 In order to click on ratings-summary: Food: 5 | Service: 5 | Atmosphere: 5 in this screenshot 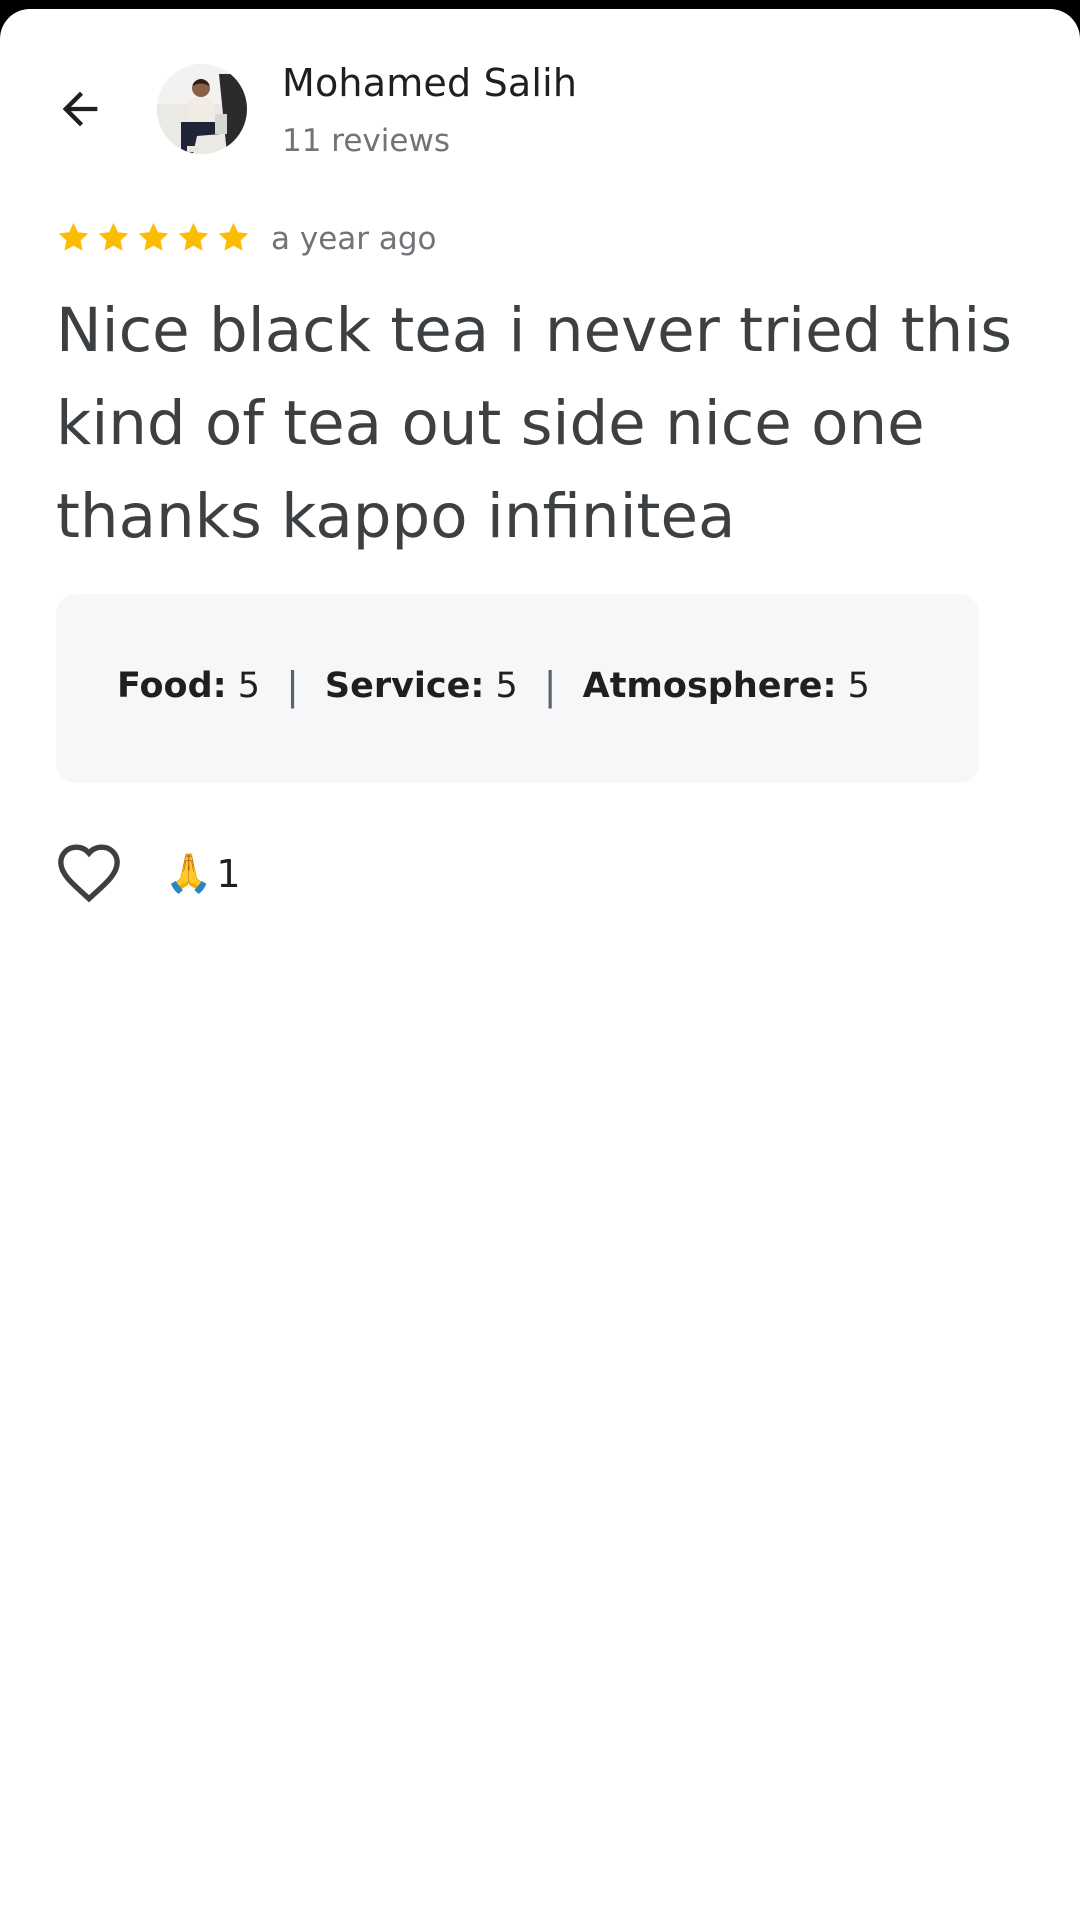, I will do `click(517, 688)`.